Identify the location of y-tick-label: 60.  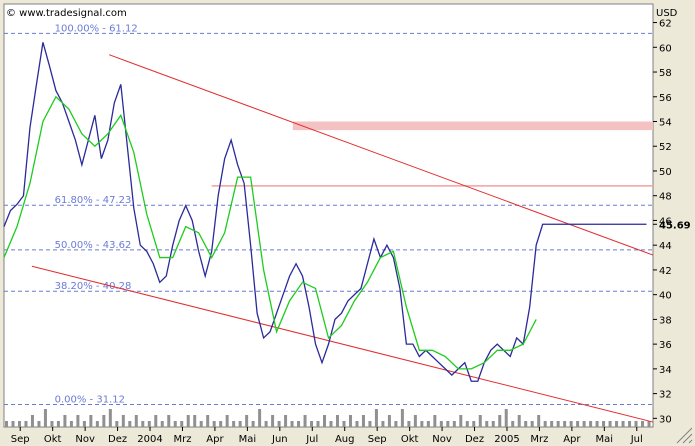
(665, 48).